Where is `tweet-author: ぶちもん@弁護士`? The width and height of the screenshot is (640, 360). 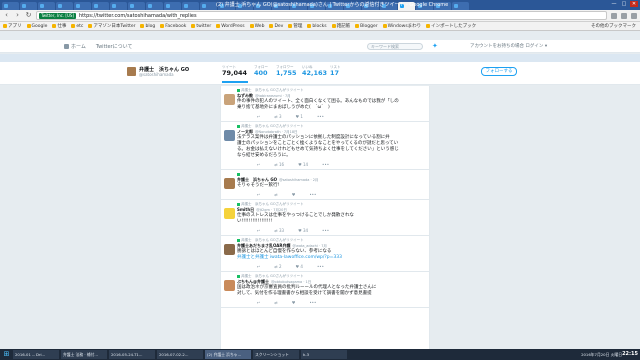
tweet-author: ぶちもん@弁護士 is located at coordinates (253, 281).